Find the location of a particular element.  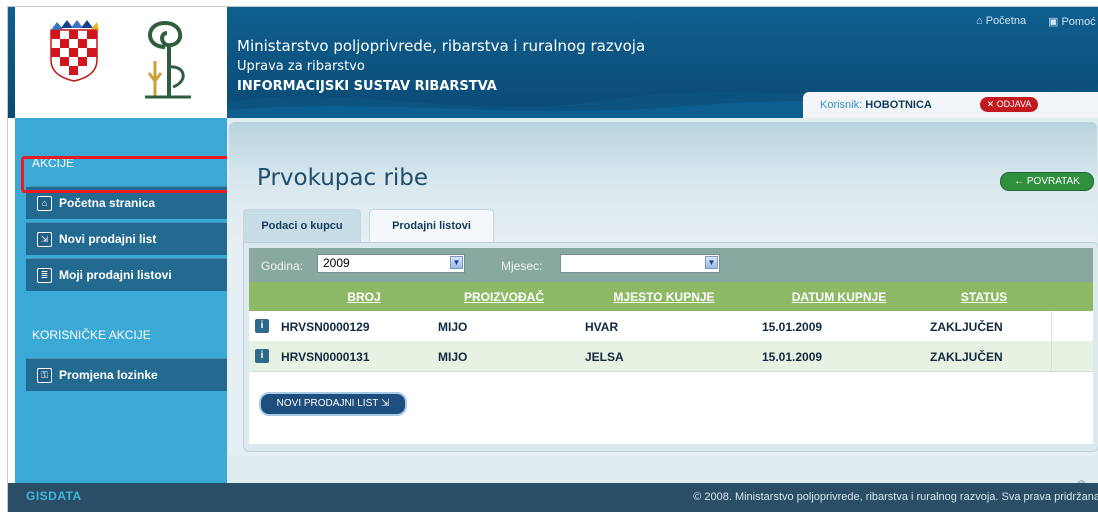

month-label: Mjesec: is located at coordinates (522, 266).